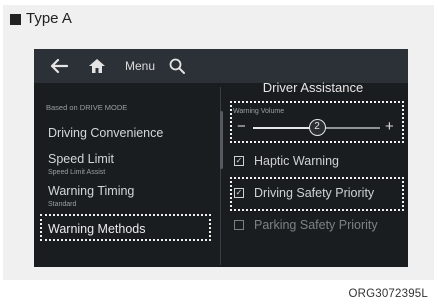 Image resolution: width=438 pixels, height=306 pixels. I want to click on menu-item-speed-limit-value: Speed Limit Assist, so click(77, 172).